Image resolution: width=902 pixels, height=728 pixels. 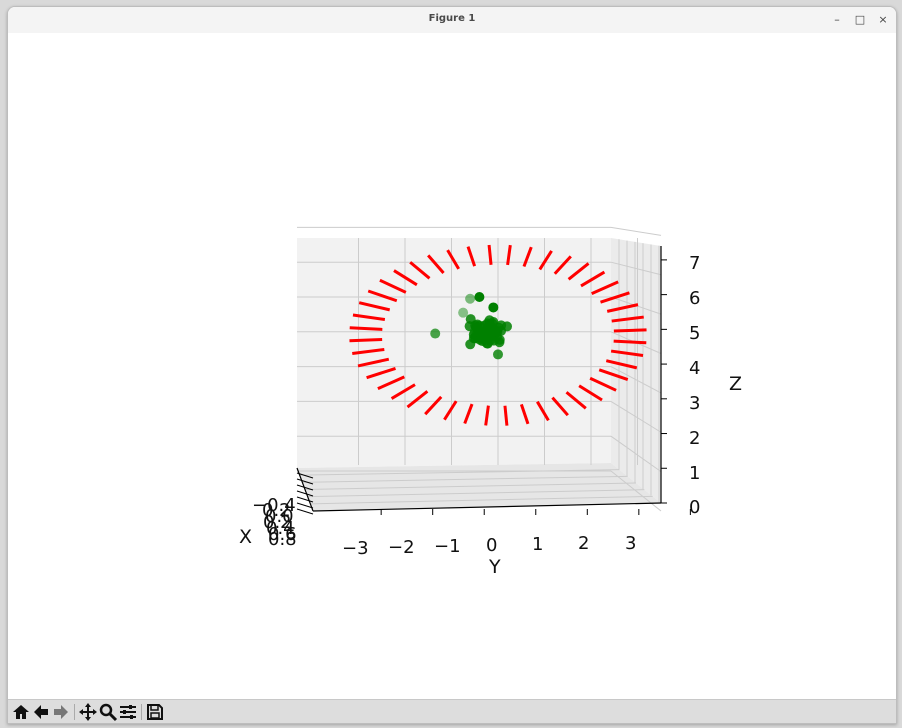 I want to click on arrow-right-icon, so click(x=61, y=712).